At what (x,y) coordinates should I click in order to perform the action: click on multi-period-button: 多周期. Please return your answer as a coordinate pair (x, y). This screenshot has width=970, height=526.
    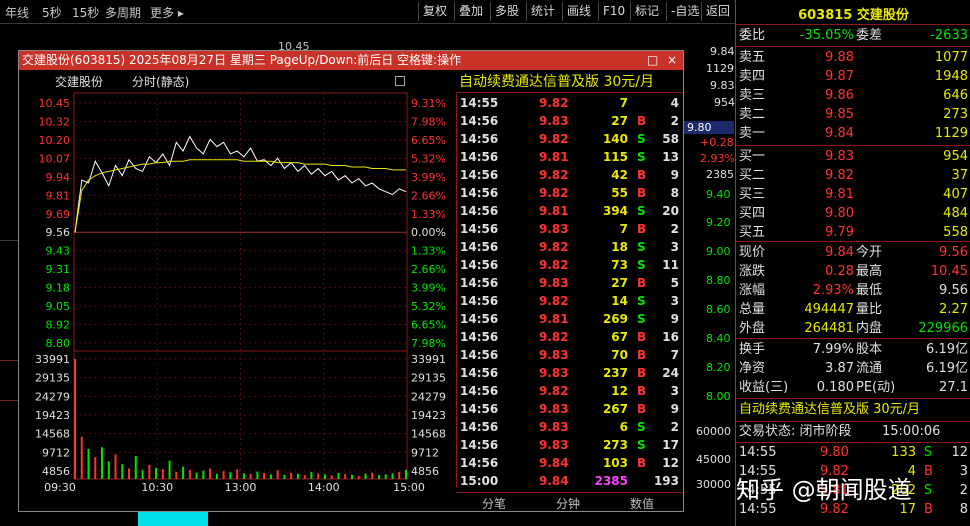
    Looking at the image, I should click on (123, 12).